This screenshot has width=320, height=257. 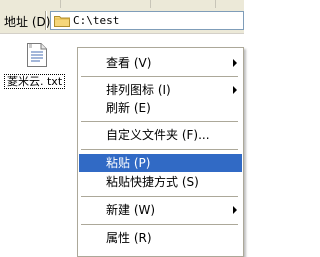 I want to click on folder-icon, so click(x=62, y=21).